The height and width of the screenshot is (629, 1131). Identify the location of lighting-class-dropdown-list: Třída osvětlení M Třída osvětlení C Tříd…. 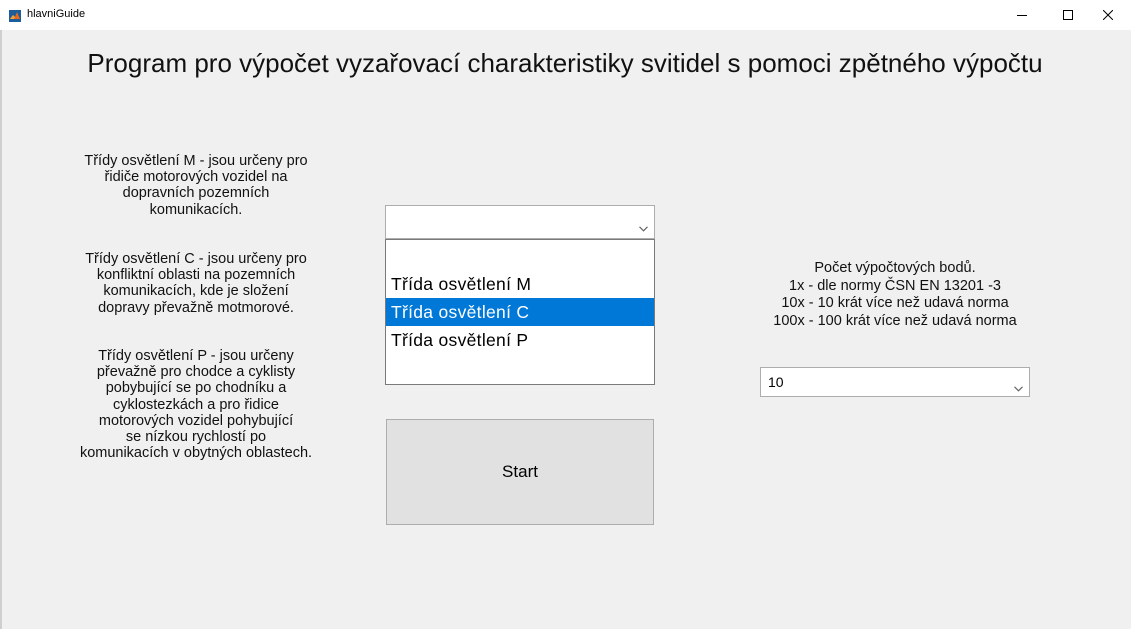
(520, 312).